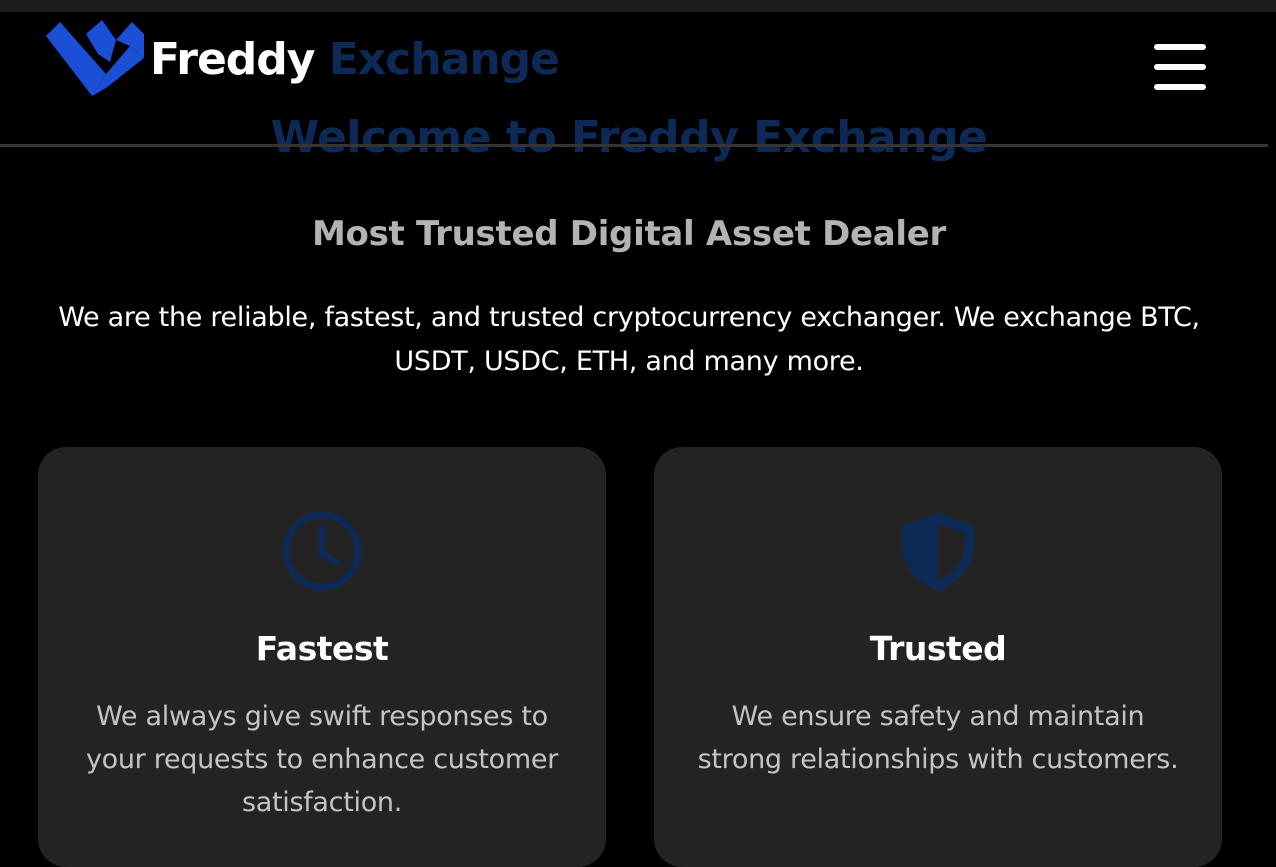  I want to click on logo-text: Freddy Exchange, so click(355, 59).